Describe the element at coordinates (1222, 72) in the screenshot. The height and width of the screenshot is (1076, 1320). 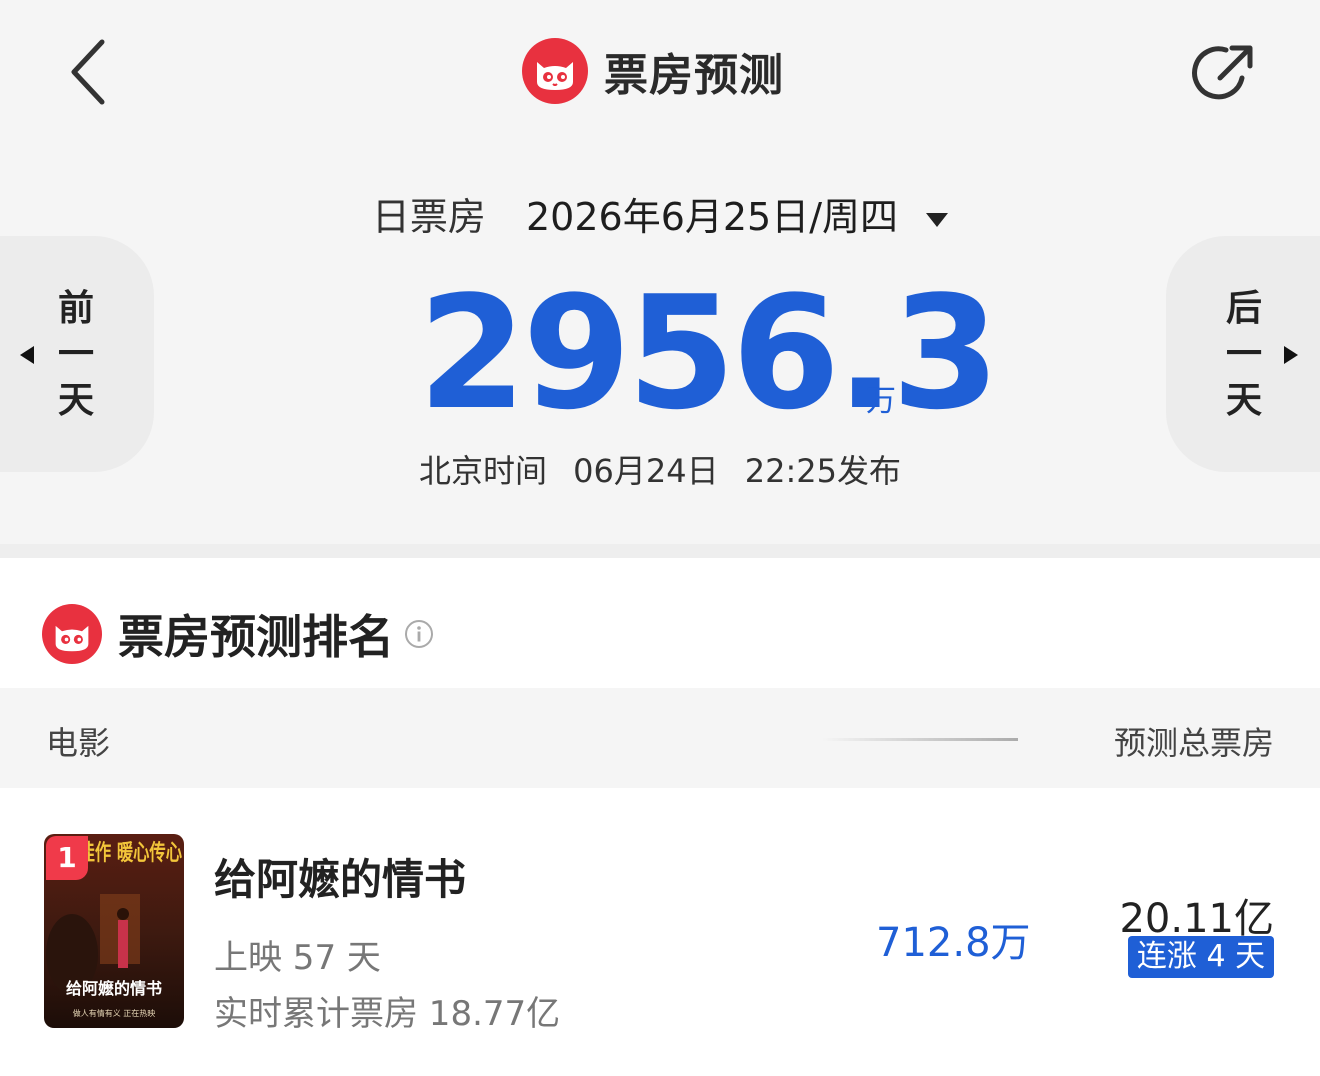
I see `share-icon` at that location.